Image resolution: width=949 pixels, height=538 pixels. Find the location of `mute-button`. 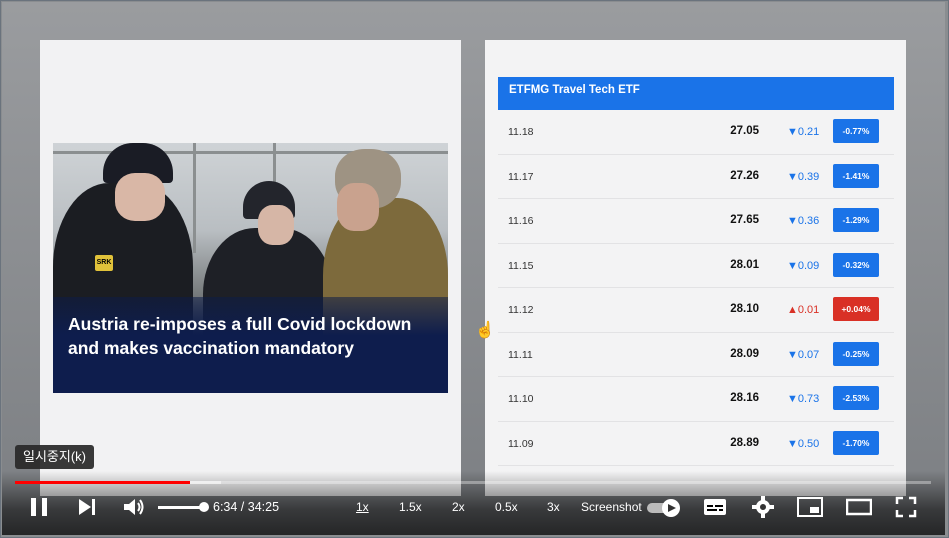

mute-button is located at coordinates (134, 507).